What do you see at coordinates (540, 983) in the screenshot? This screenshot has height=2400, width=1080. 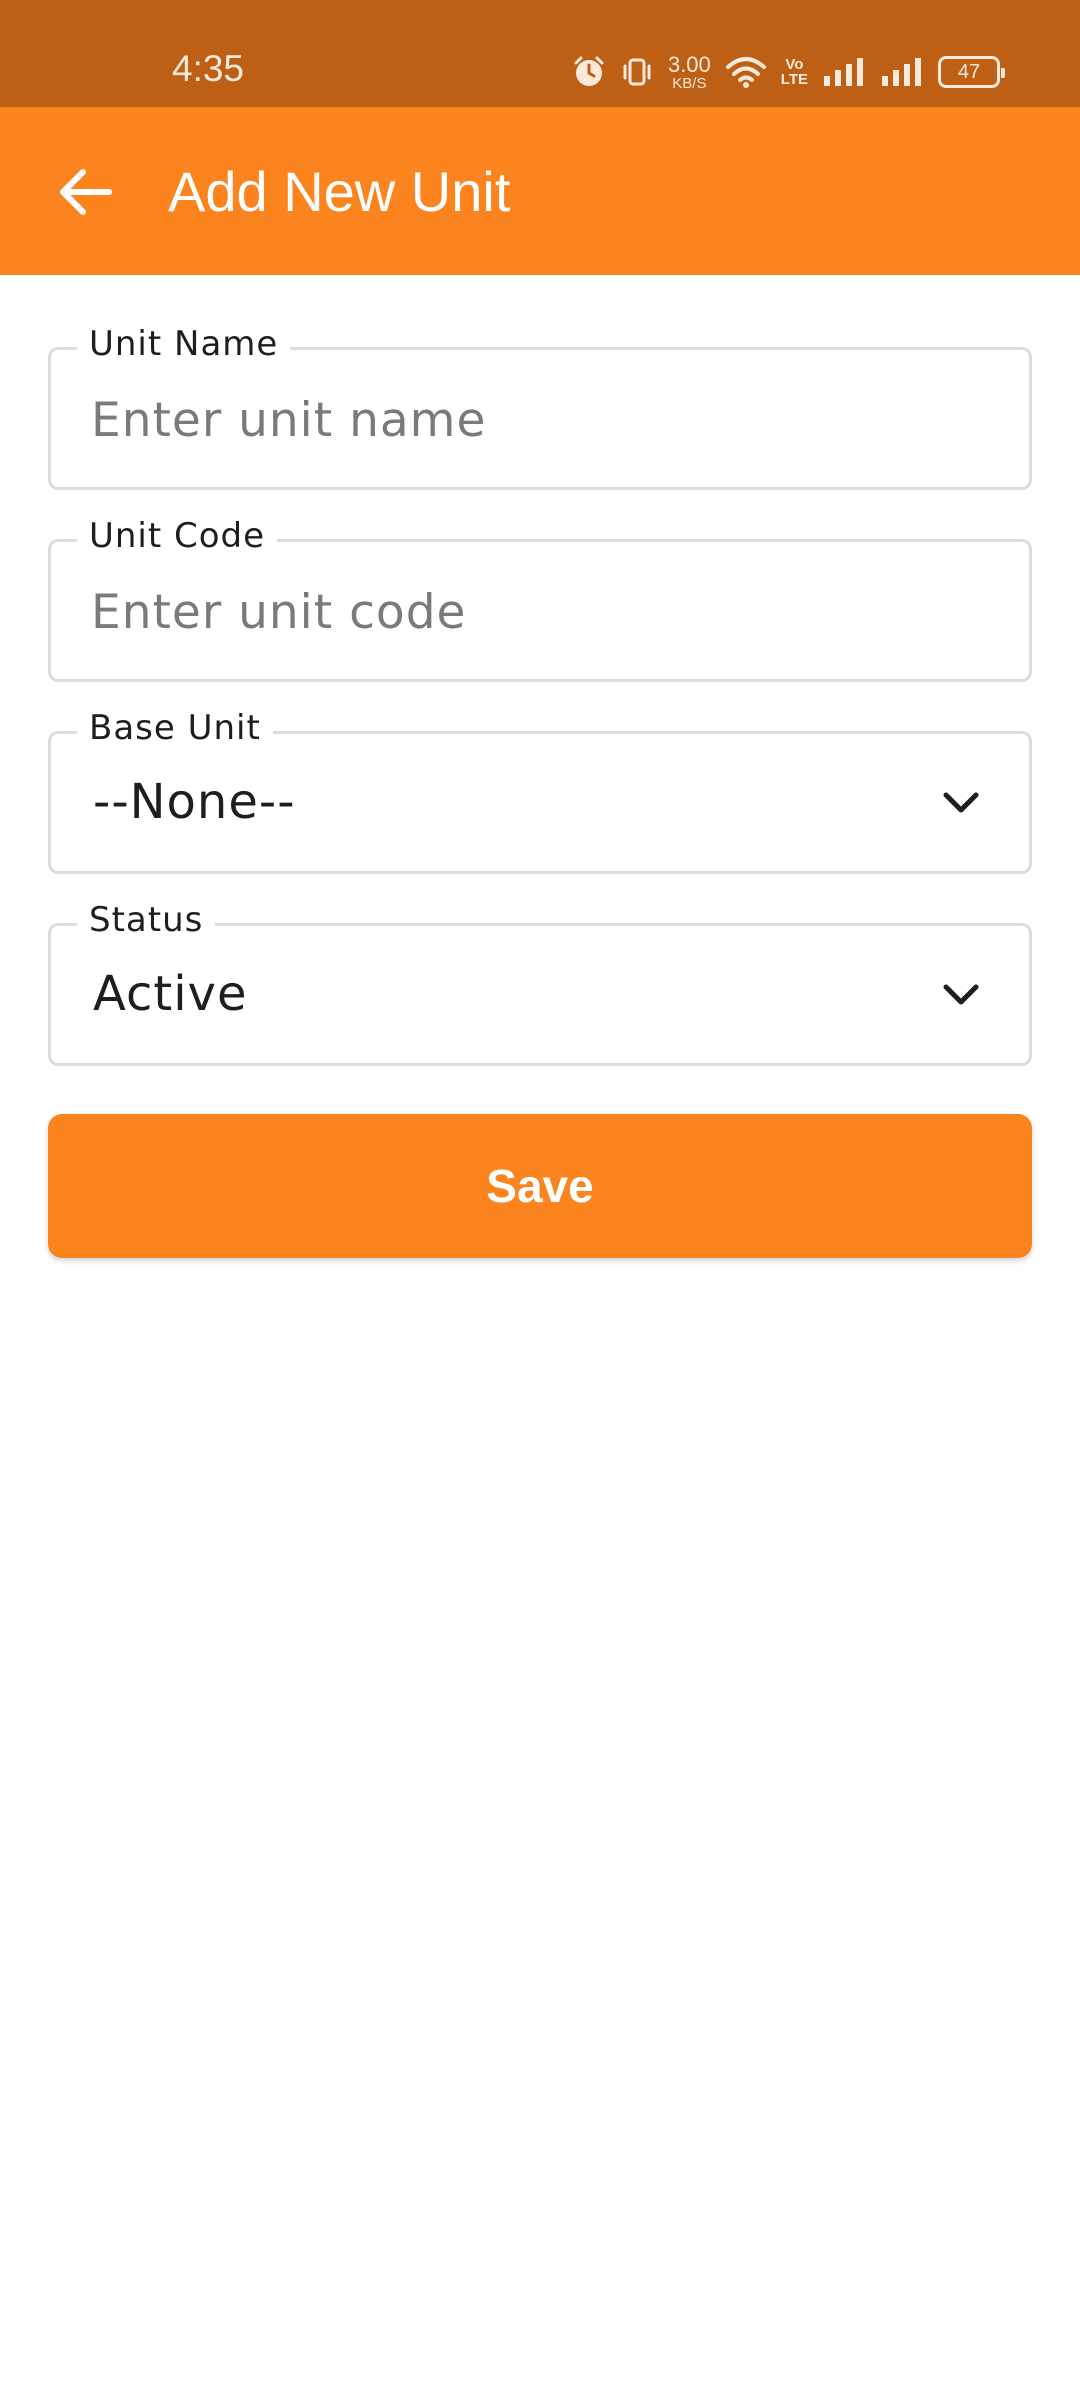 I see `status-select: Status Active` at bounding box center [540, 983].